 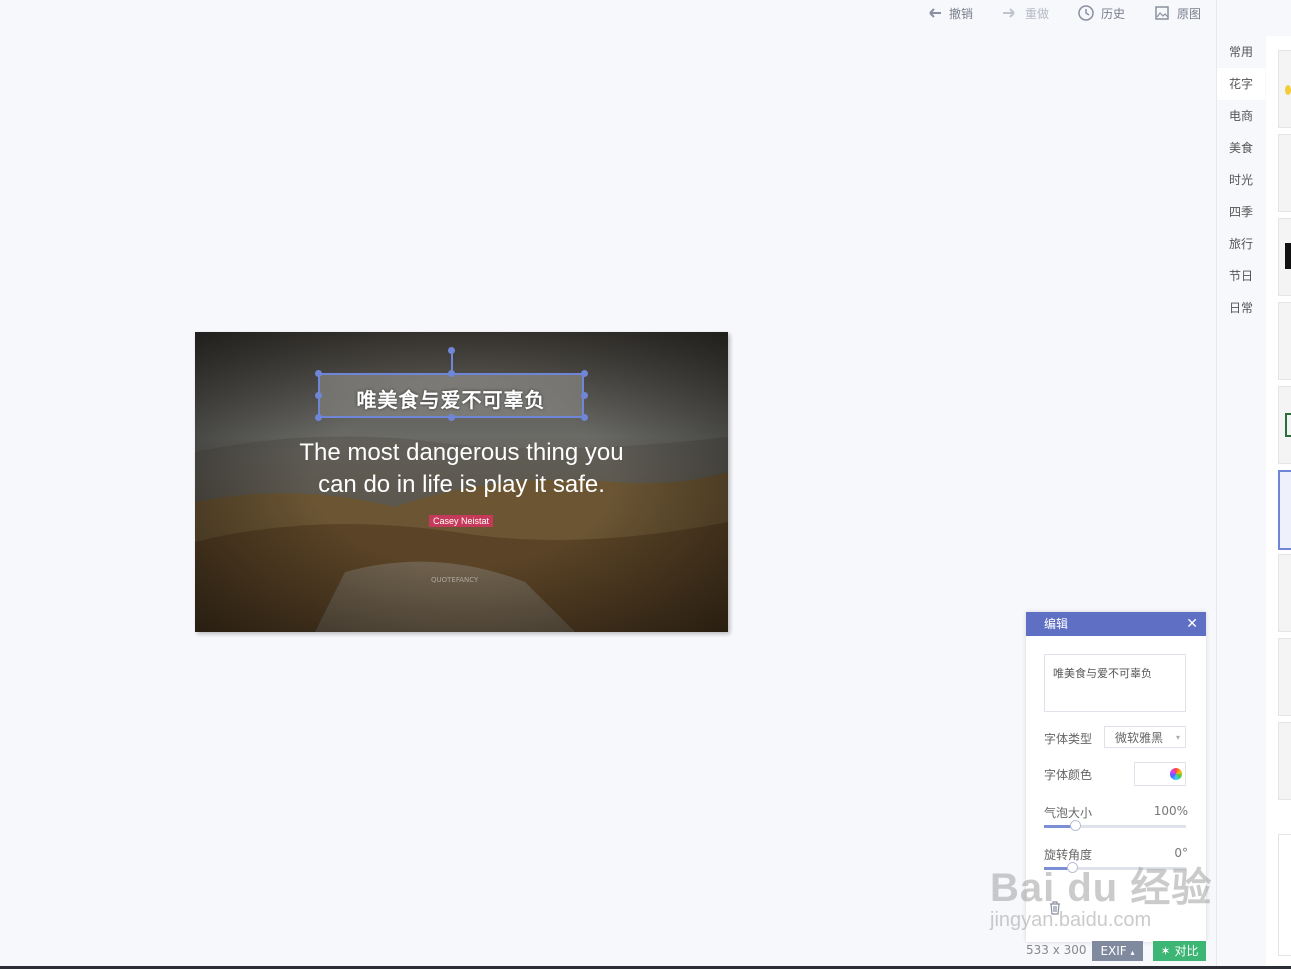 I want to click on category-daily: 日常, so click(x=1241, y=308).